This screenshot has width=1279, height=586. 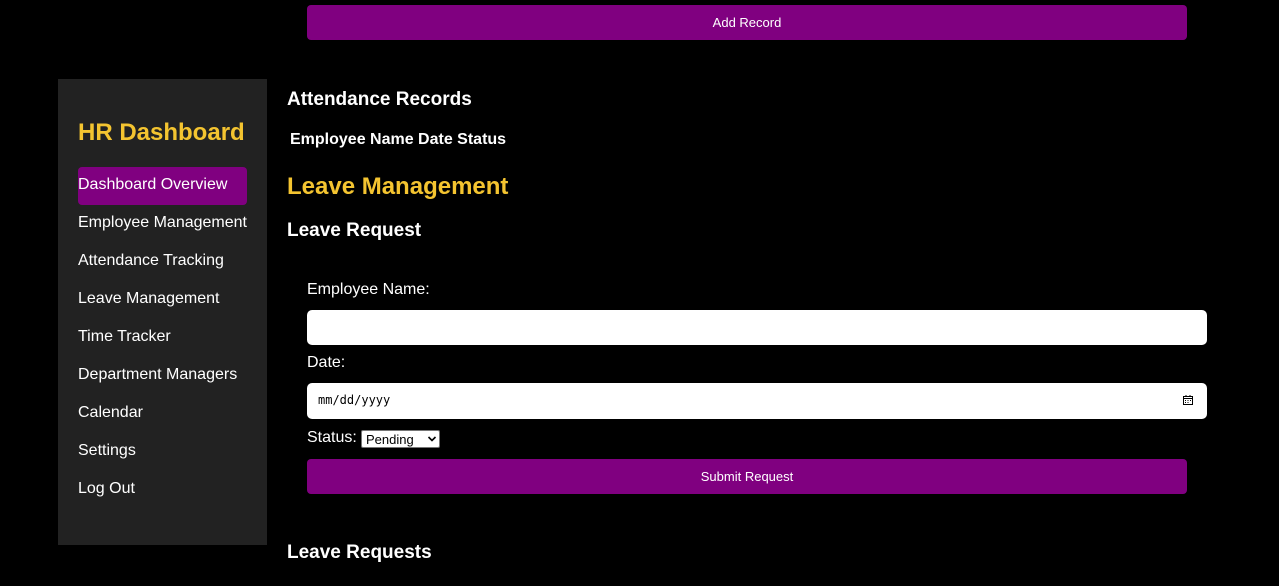 I want to click on leave-requests-heading: Leave Requests, so click(x=359, y=552).